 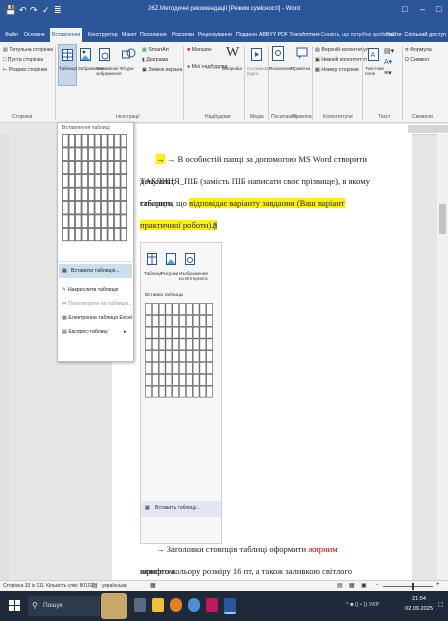 What do you see at coordinates (362, 605) in the screenshot?
I see `system-tray: ^ ■ (( • )) УКР` at bounding box center [362, 605].